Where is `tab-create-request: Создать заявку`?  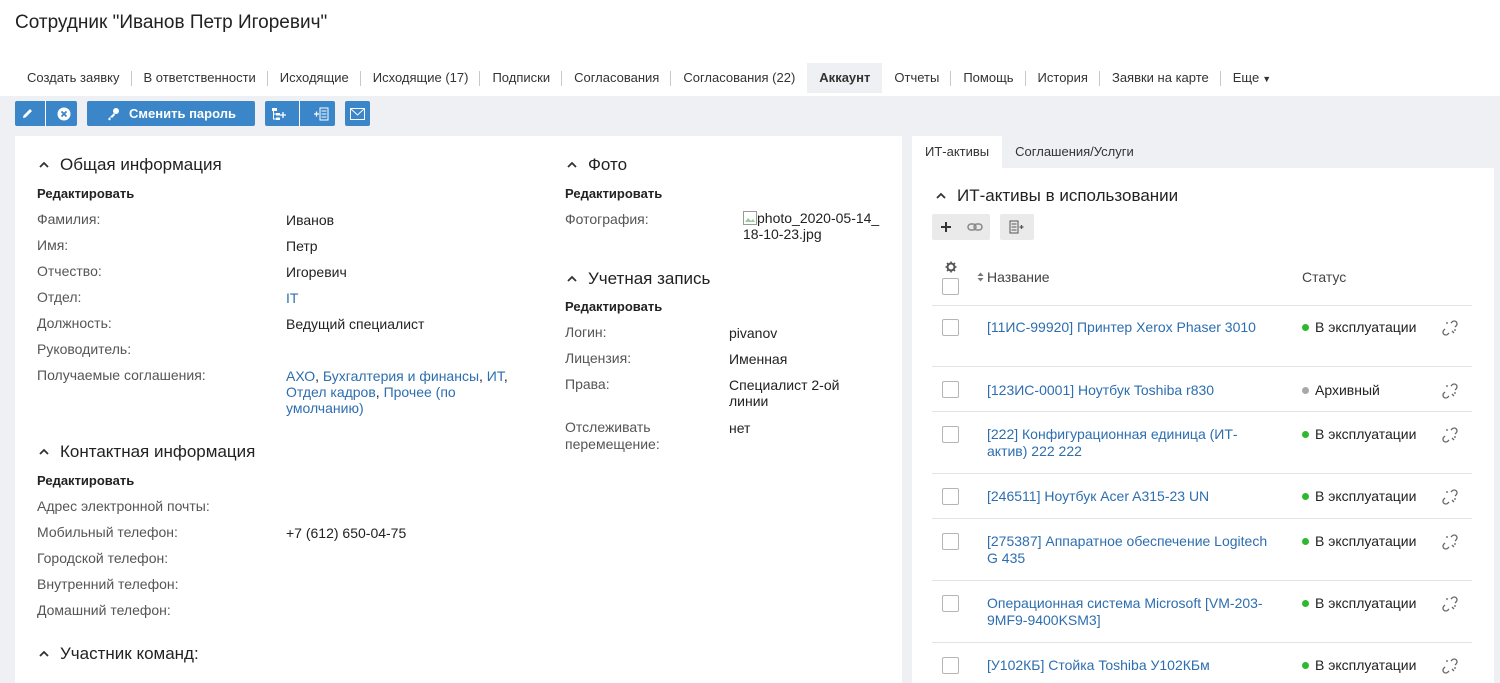 tab-create-request: Создать заявку is located at coordinates (73, 78).